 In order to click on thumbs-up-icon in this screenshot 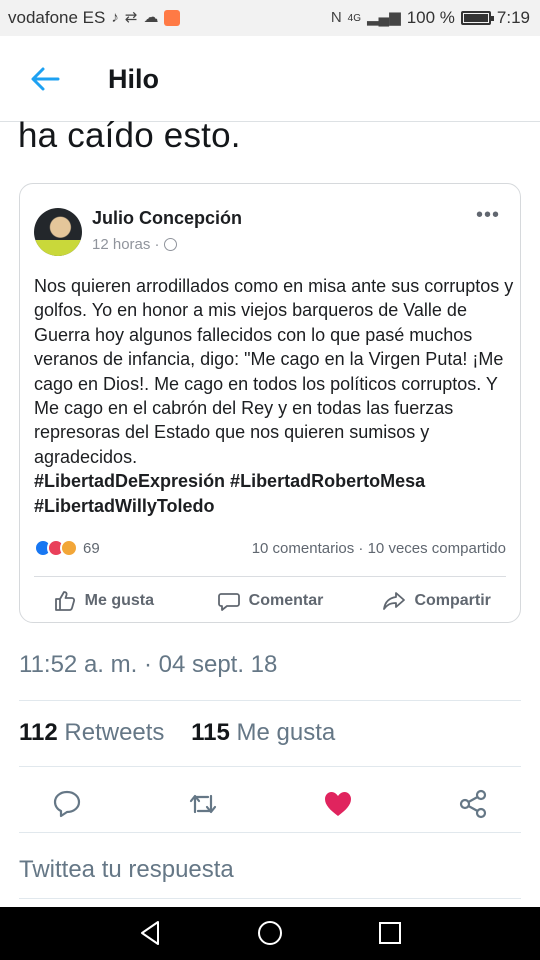, I will do `click(64, 601)`.